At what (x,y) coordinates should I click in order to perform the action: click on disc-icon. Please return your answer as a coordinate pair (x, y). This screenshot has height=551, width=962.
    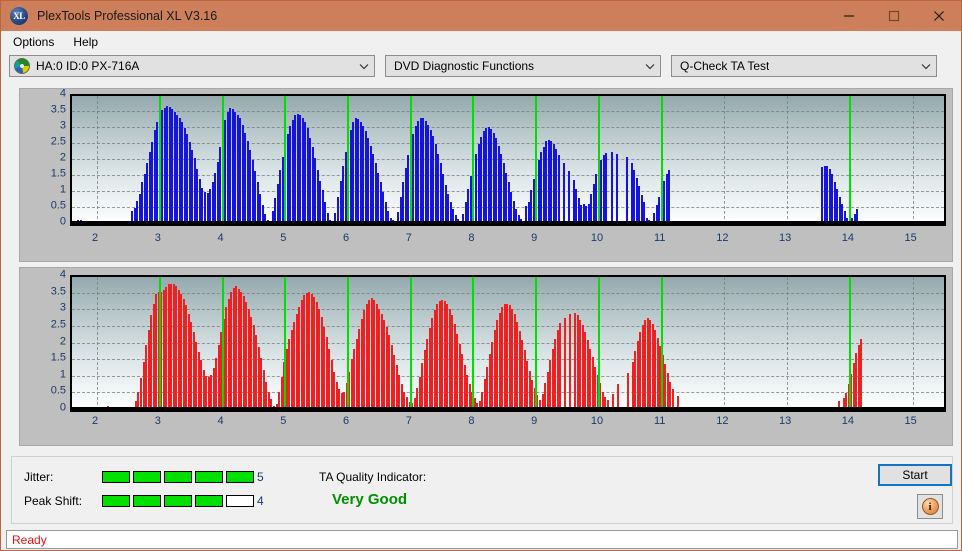
    Looking at the image, I should click on (22, 66).